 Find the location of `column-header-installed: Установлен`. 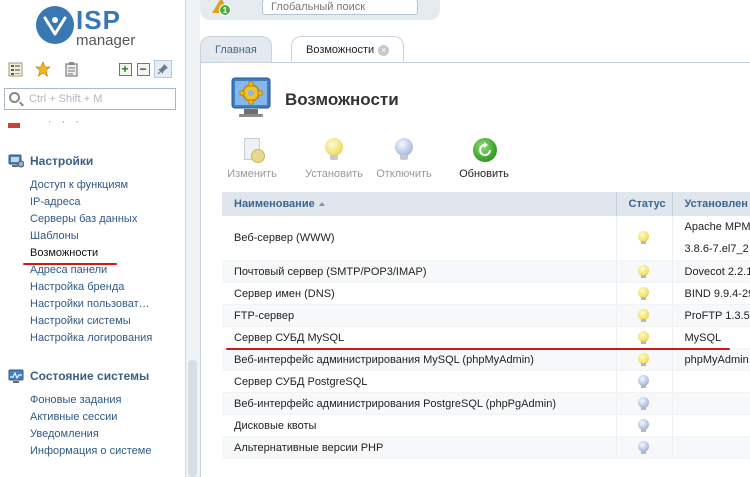

column-header-installed: Установлен is located at coordinates (711, 204).